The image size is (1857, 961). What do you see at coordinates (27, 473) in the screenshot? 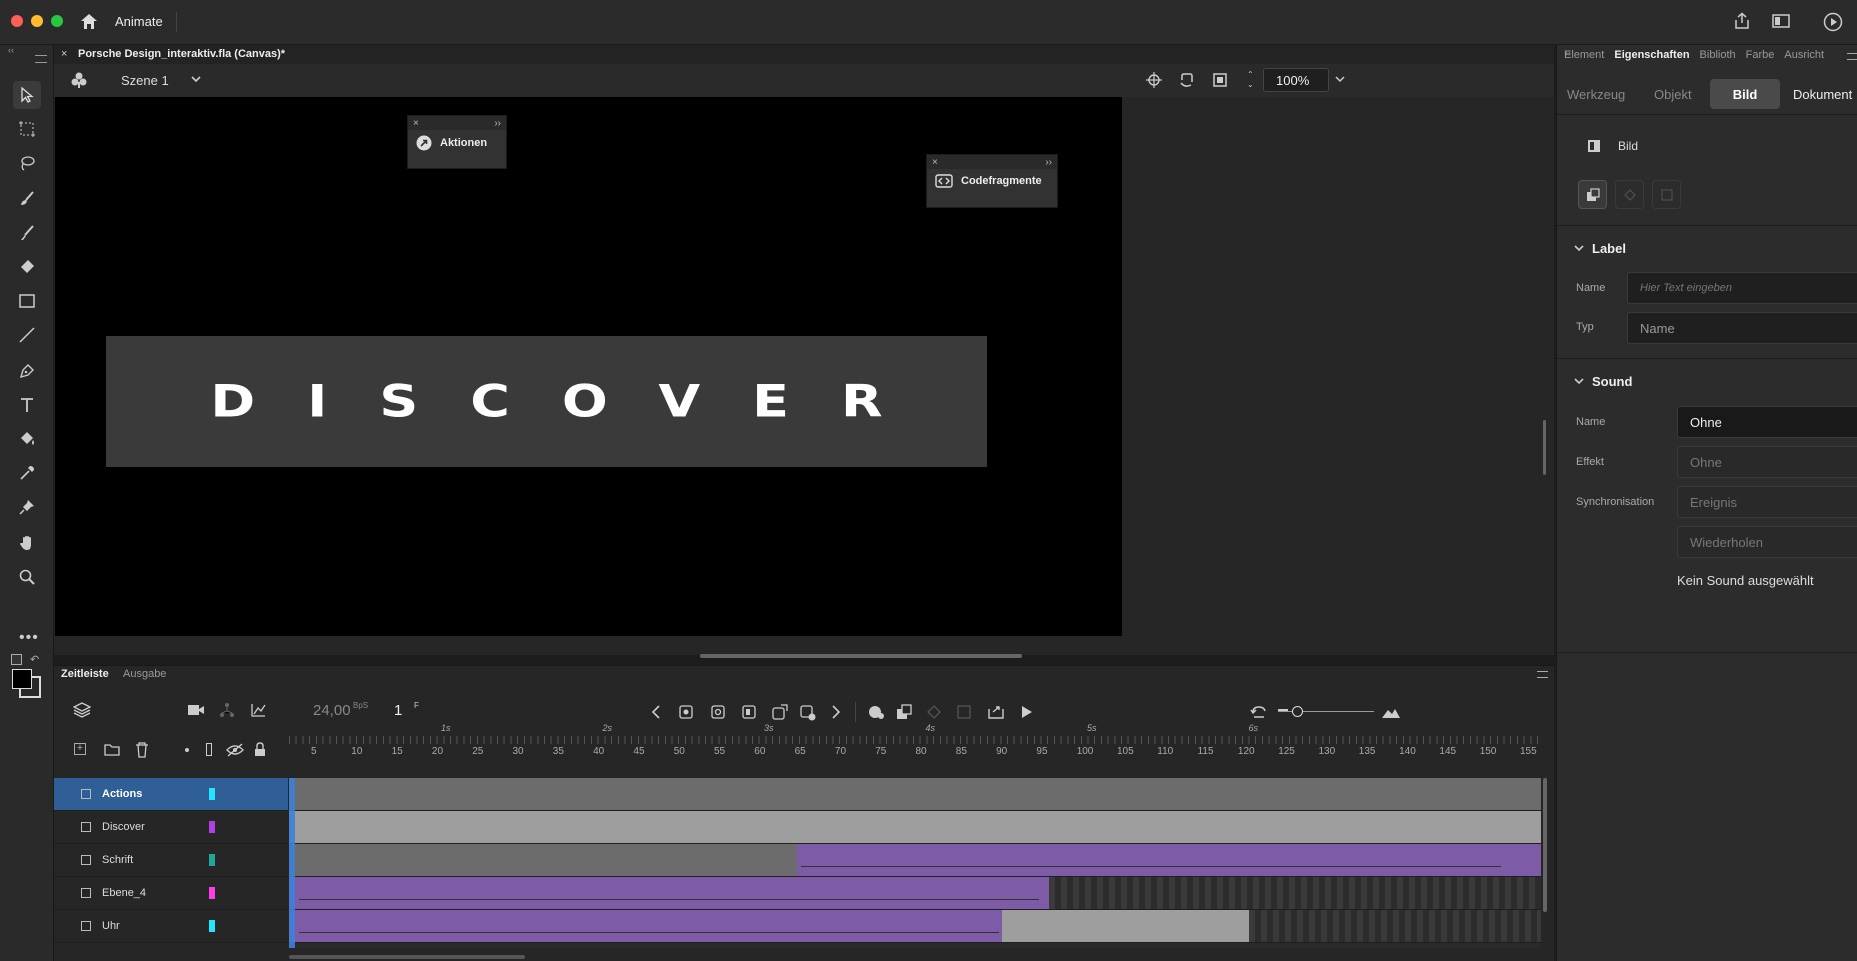
I see `eyedropper-tool-icon` at bounding box center [27, 473].